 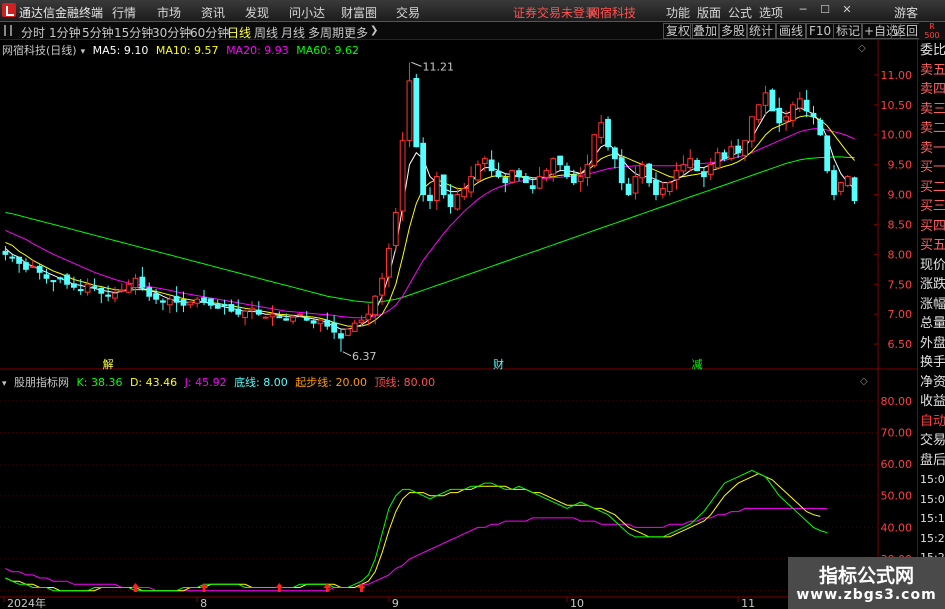 What do you see at coordinates (900, 195) in the screenshot?
I see `price-axis-label: 9.00` at bounding box center [900, 195].